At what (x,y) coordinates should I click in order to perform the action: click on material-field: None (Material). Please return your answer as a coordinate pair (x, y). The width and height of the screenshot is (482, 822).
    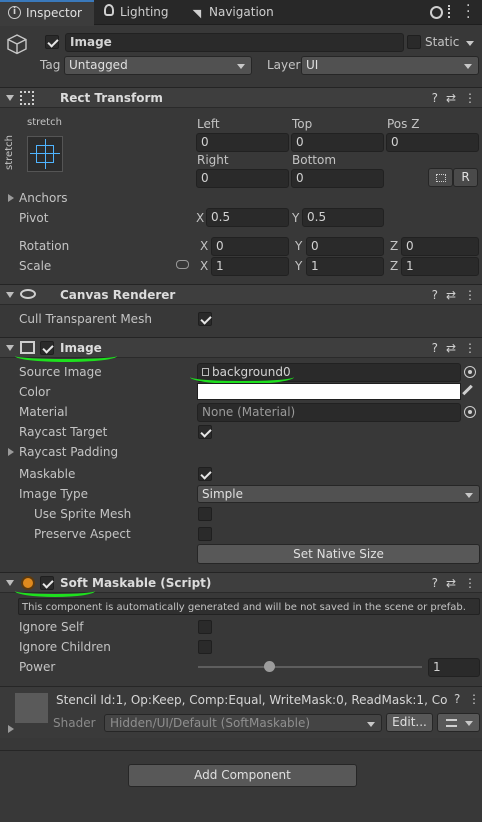
    Looking at the image, I should click on (329, 412).